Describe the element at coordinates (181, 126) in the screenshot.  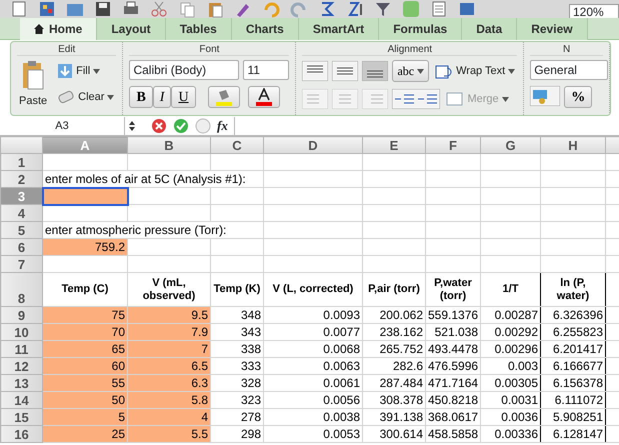
I see `confirm-icon` at that location.